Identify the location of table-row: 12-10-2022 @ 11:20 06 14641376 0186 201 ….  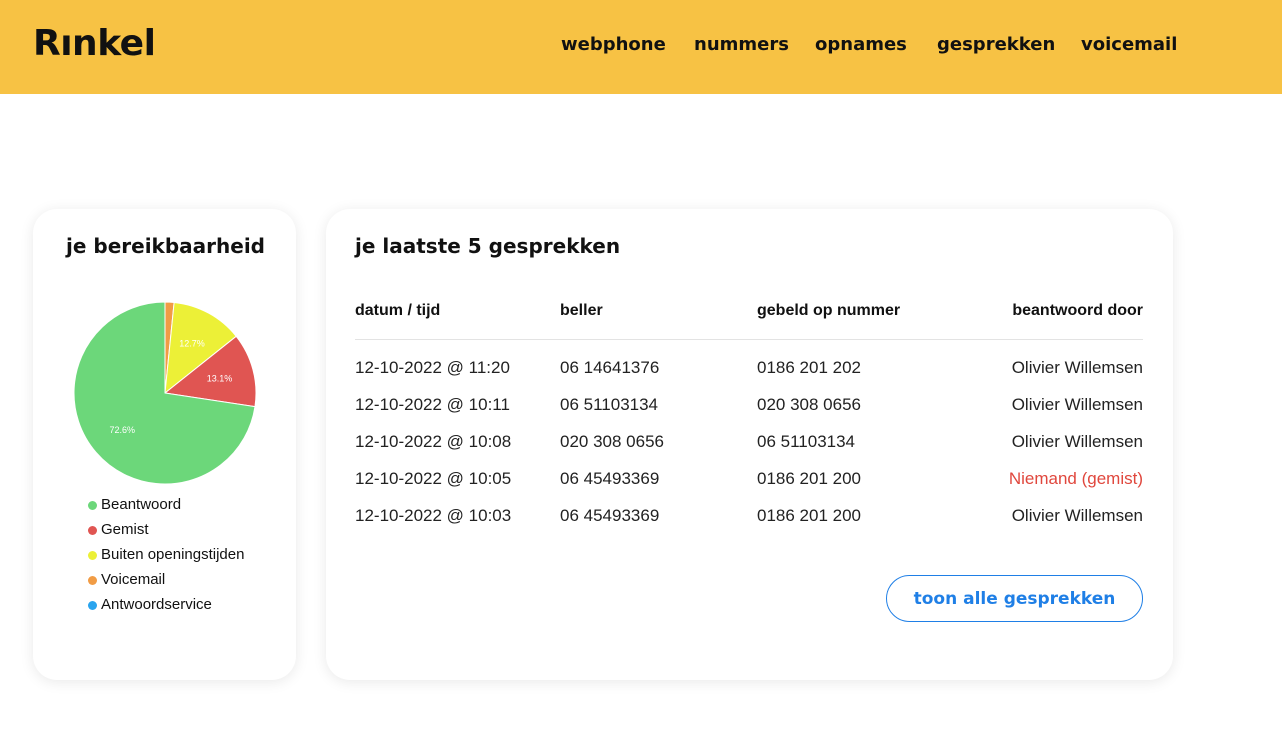
(749, 376).